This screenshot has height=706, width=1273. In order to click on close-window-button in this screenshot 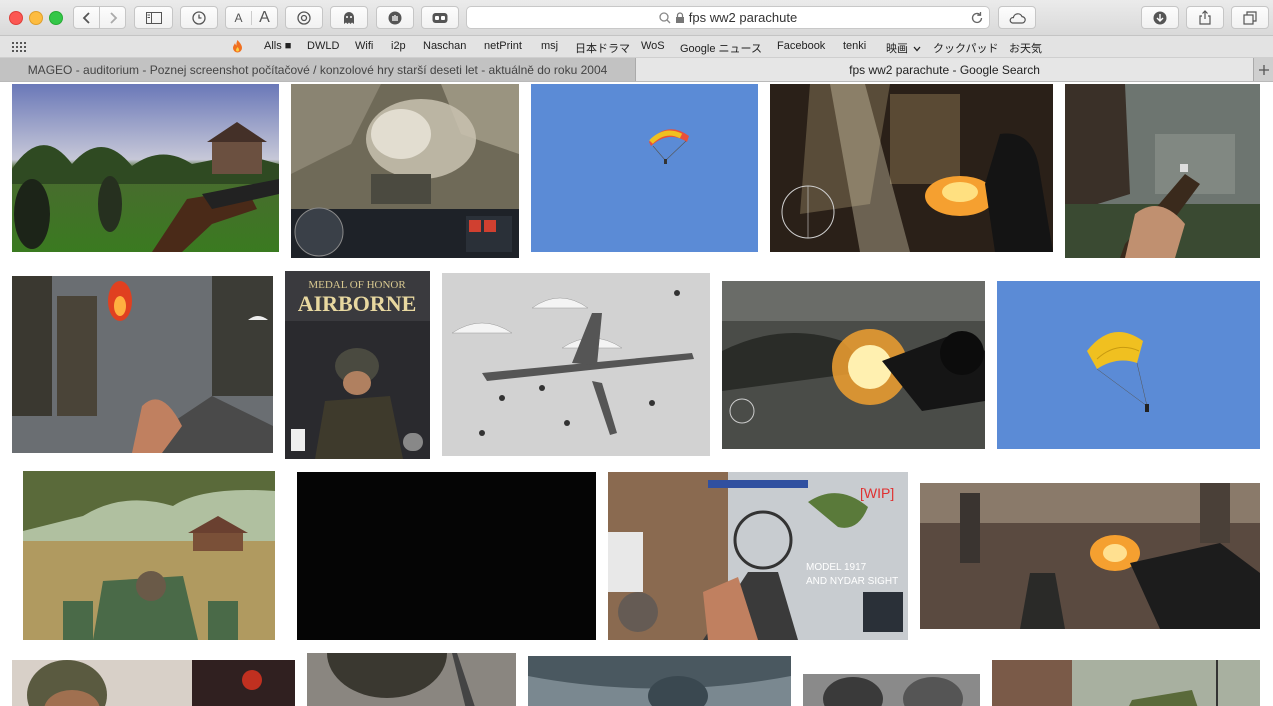, I will do `click(16, 18)`.